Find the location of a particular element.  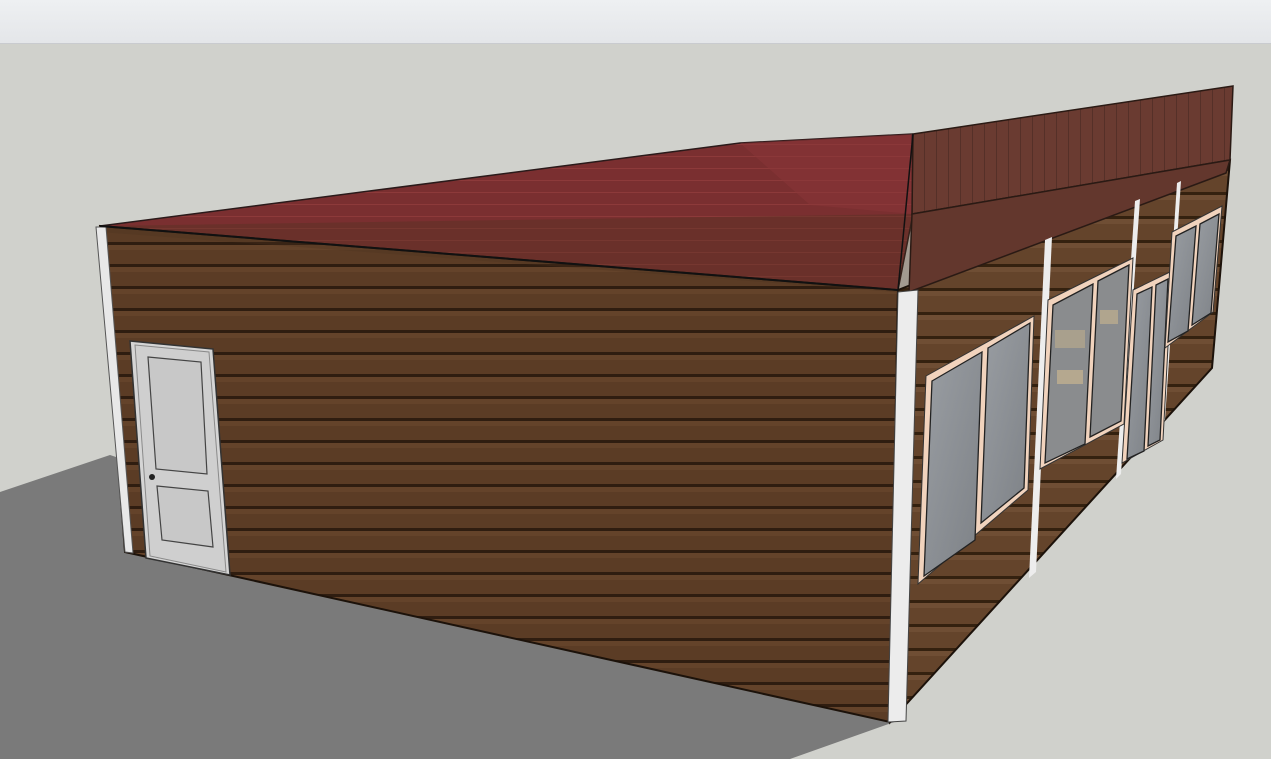

door-upper-panel is located at coordinates (177, 415).